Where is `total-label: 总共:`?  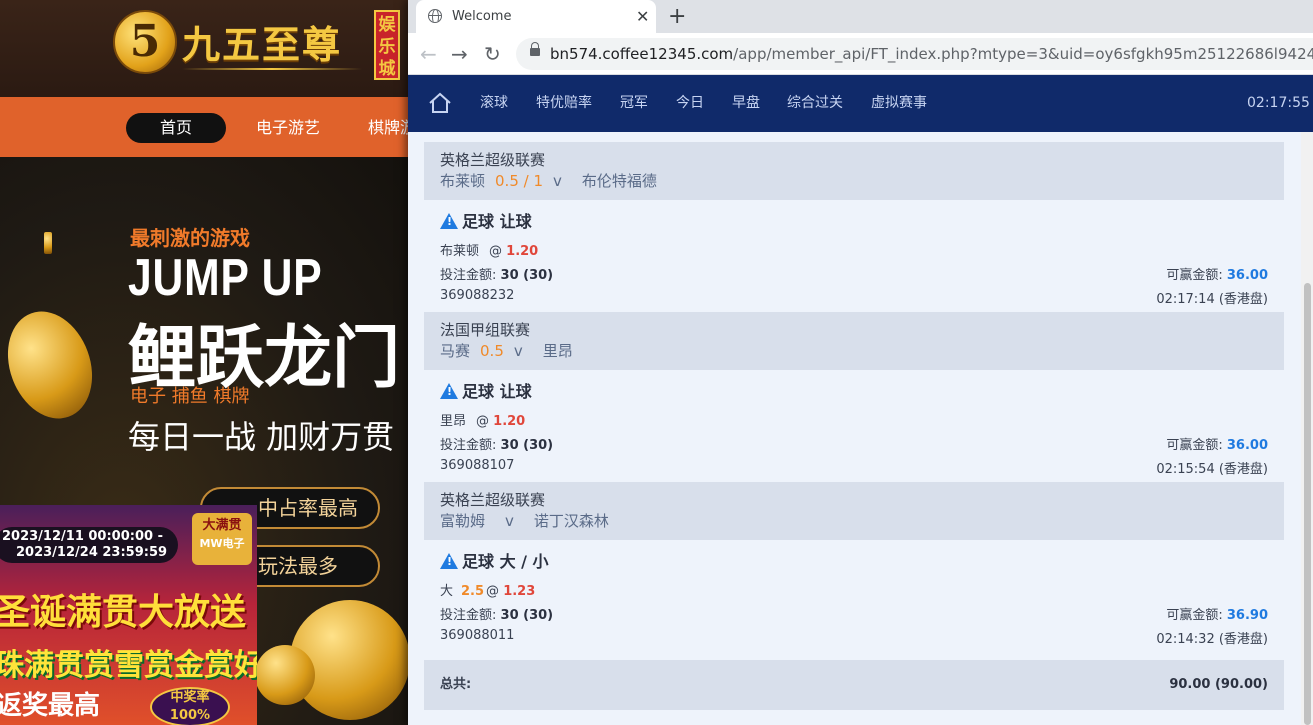 total-label: 总共: is located at coordinates (456, 684).